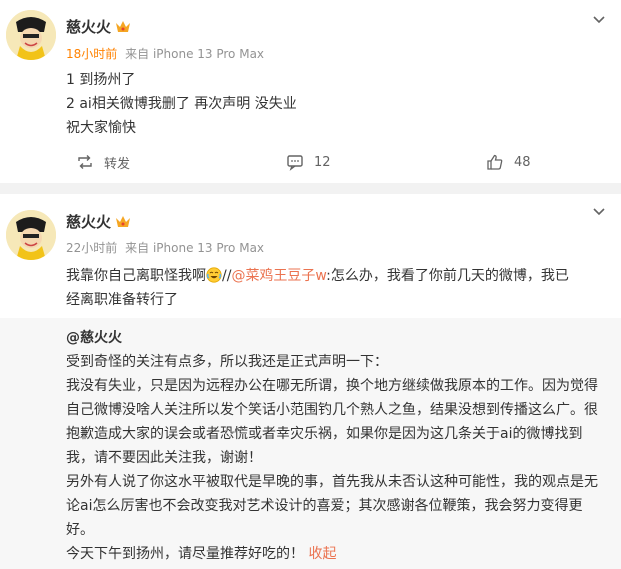 The height and width of the screenshot is (569, 621). What do you see at coordinates (214, 275) in the screenshot?
I see `laughing-tears-emoji` at bounding box center [214, 275].